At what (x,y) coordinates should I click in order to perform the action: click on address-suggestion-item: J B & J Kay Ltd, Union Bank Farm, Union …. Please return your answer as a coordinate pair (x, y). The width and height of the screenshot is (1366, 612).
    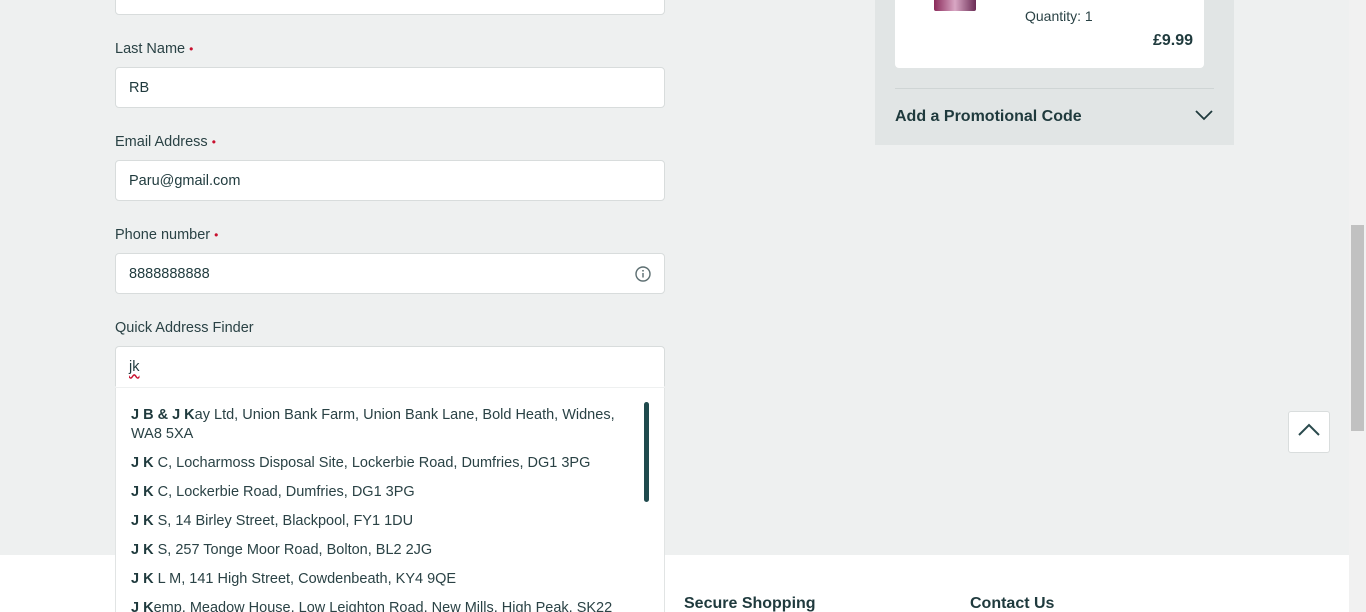
    Looking at the image, I should click on (381, 425).